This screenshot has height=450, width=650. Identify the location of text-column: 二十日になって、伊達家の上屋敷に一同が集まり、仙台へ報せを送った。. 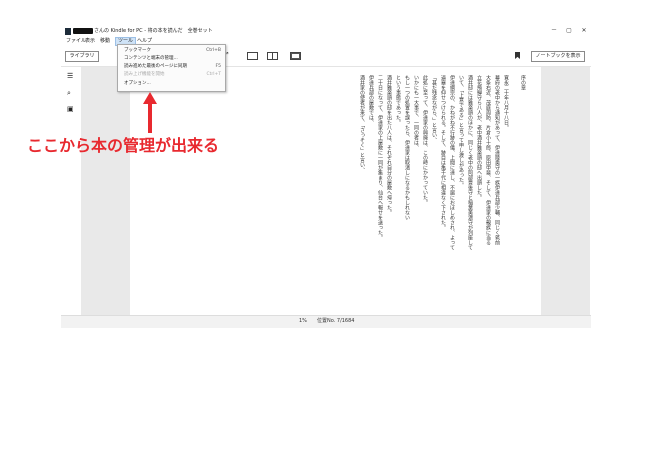
(380, 157).